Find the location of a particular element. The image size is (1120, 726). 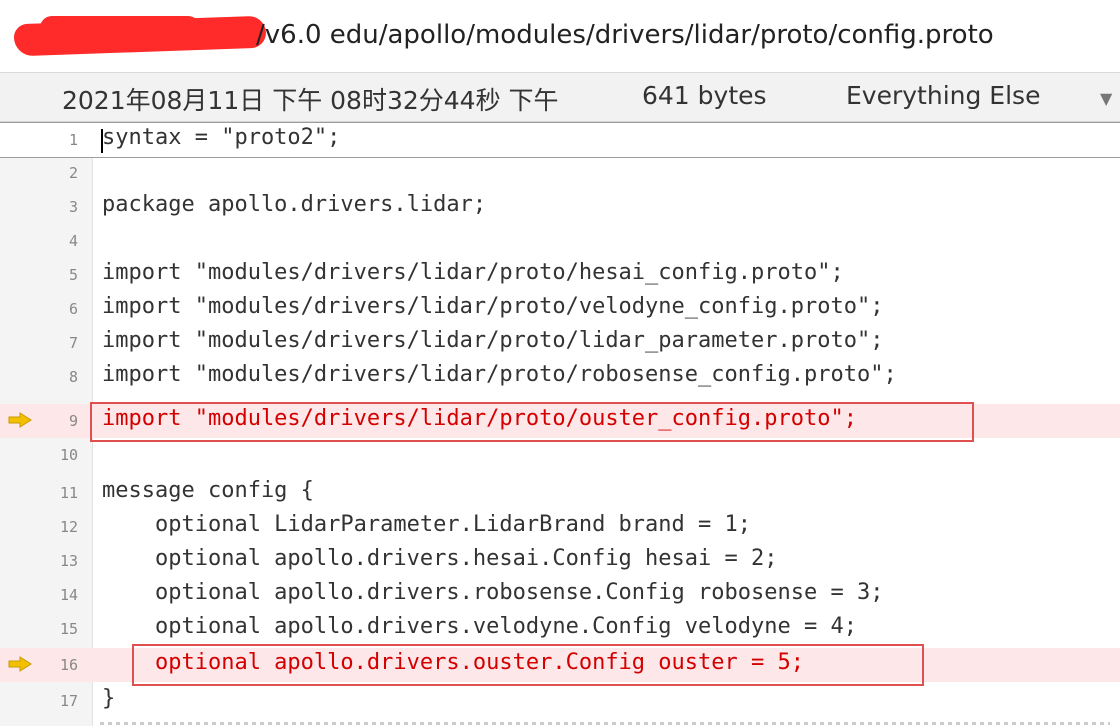

code-line: 1 syntax = "proto2"; is located at coordinates (560, 140).